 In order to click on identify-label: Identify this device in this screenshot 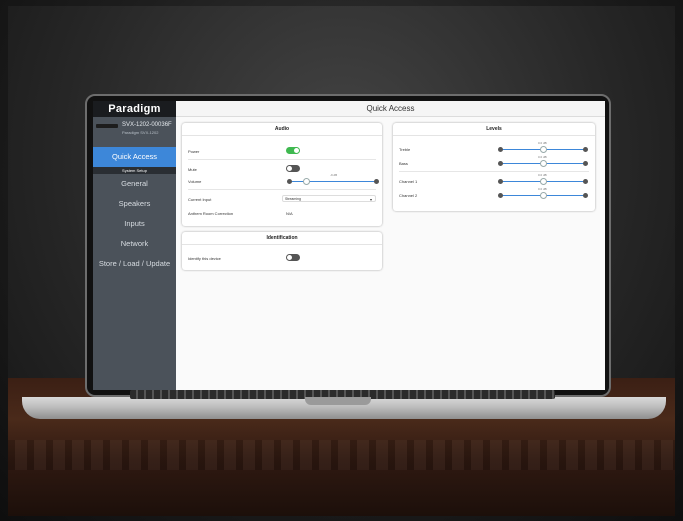, I will do `click(204, 258)`.